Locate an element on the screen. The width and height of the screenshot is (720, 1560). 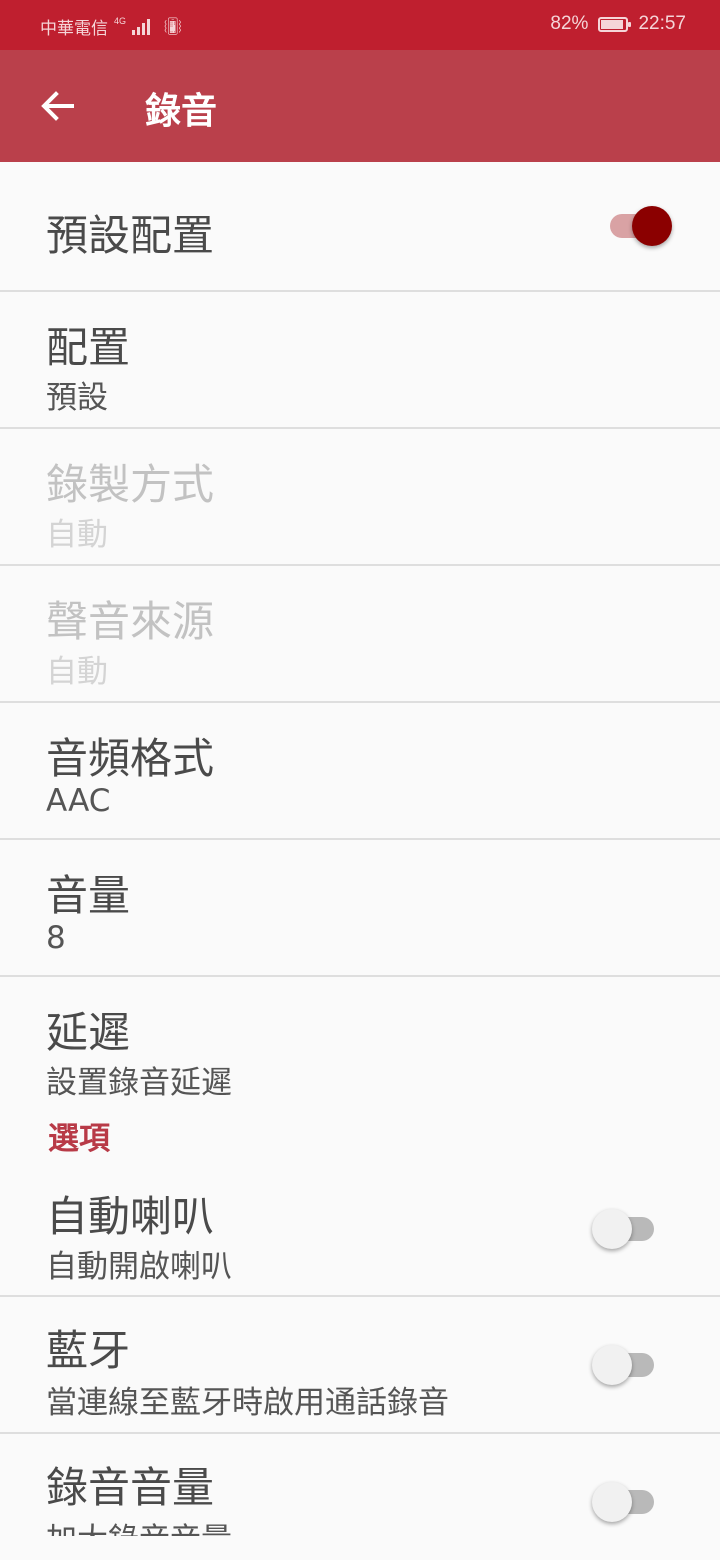
setting-recording-volume: 錄音音量 加大錄音音量 is located at coordinates (360, 1485).